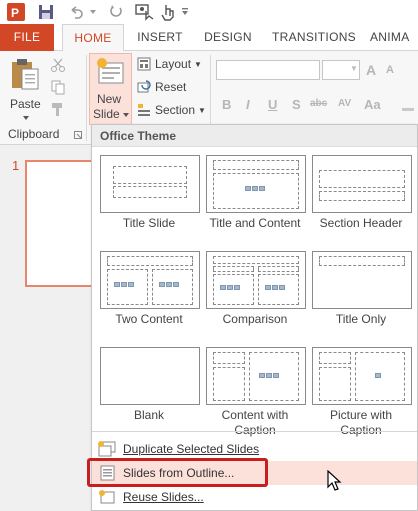 The width and height of the screenshot is (418, 511). What do you see at coordinates (86, 98) in the screenshot?
I see `group-separator` at bounding box center [86, 98].